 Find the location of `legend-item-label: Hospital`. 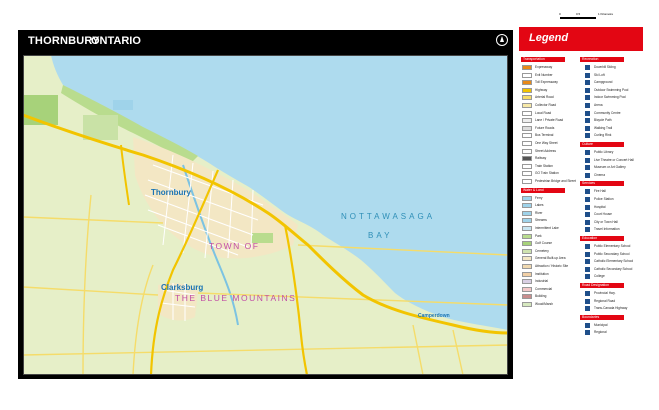

legend-item-label: Hospital is located at coordinates (600, 206).